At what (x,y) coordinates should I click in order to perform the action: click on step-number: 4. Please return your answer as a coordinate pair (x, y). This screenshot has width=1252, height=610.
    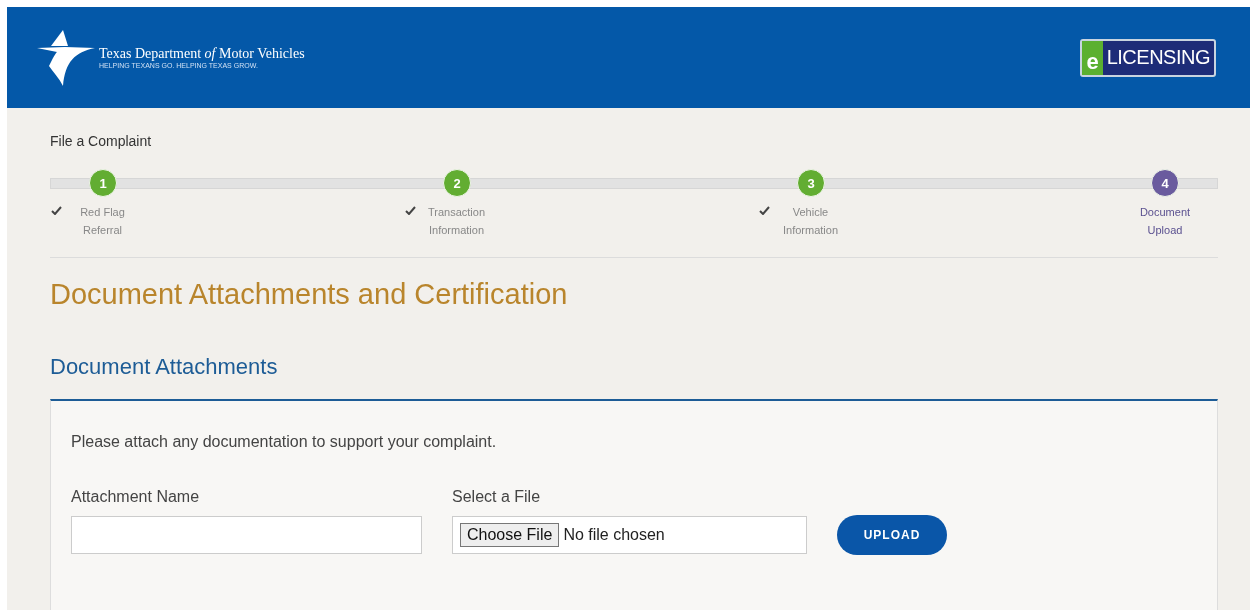
    Looking at the image, I should click on (1165, 183).